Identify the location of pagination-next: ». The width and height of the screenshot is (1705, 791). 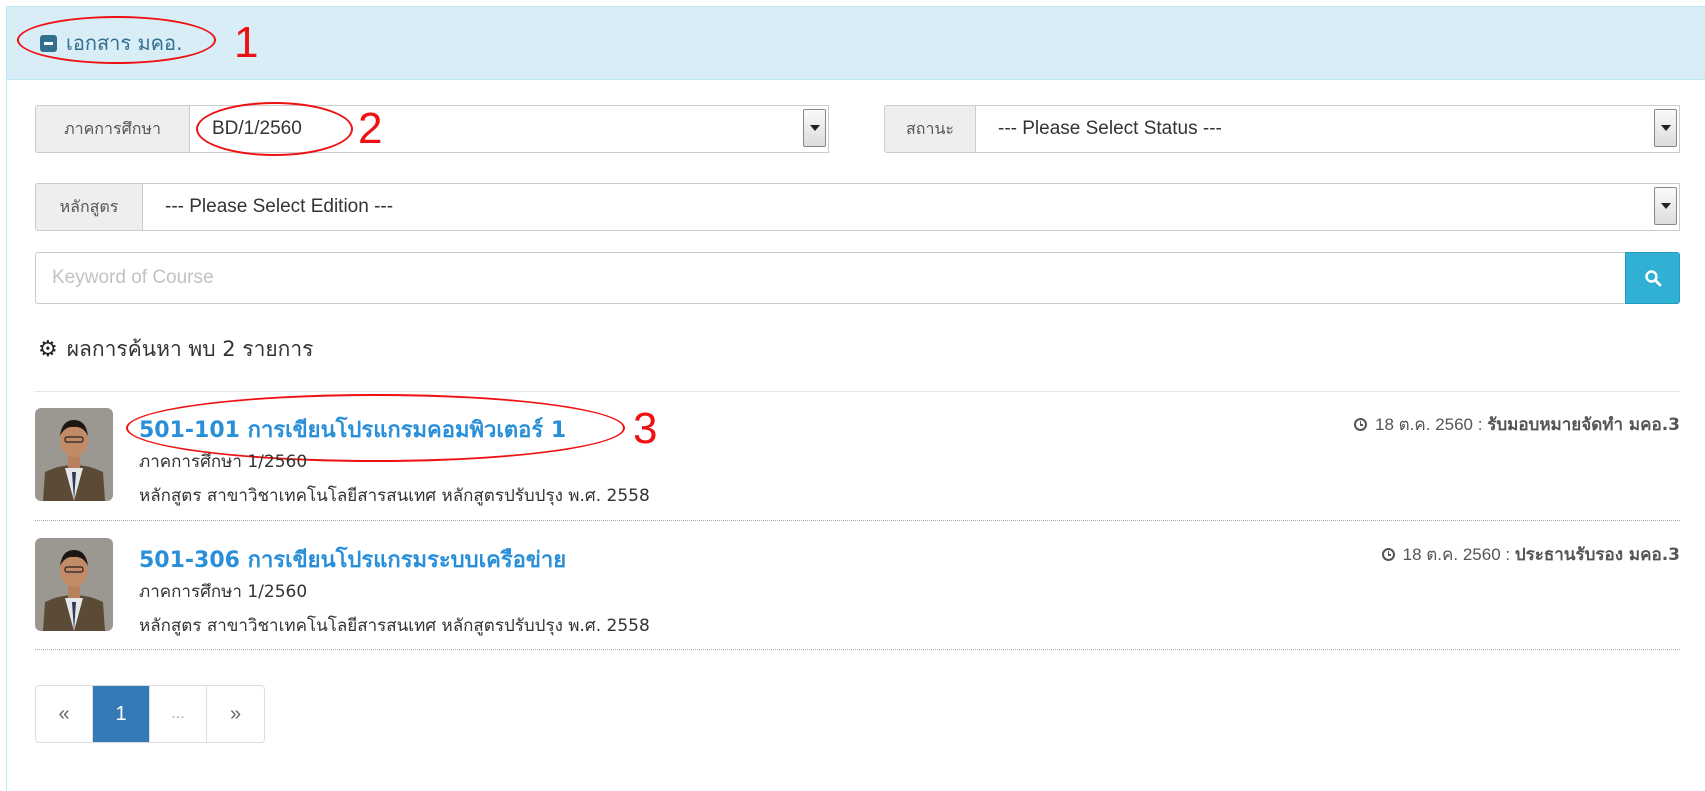
(235, 714).